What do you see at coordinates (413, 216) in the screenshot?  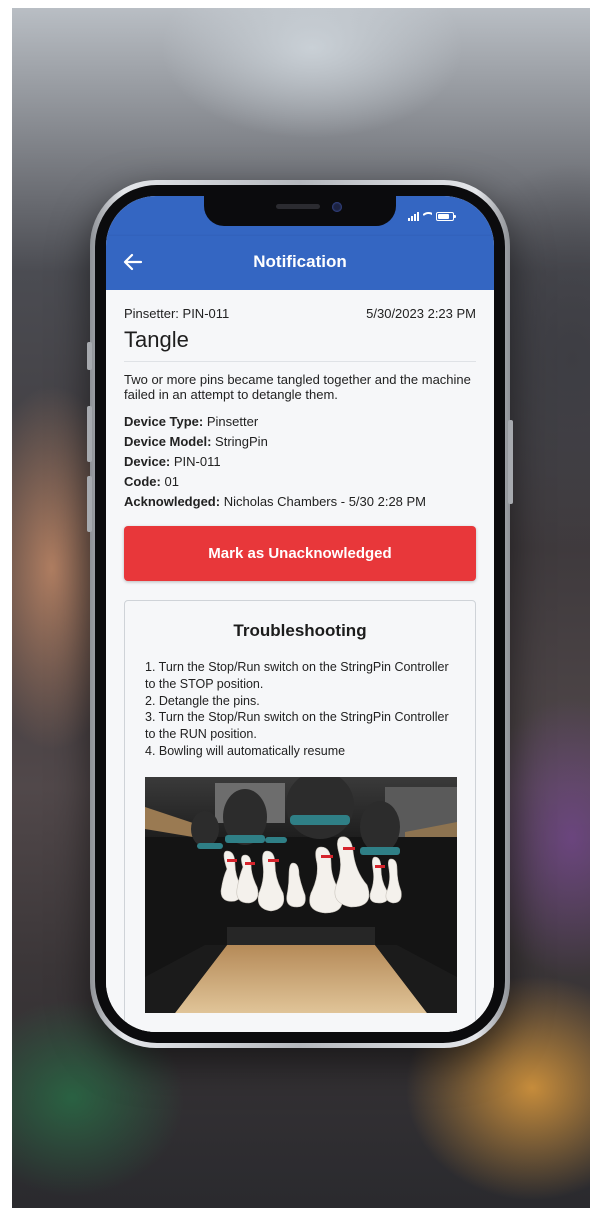 I see `signal-icon` at bounding box center [413, 216].